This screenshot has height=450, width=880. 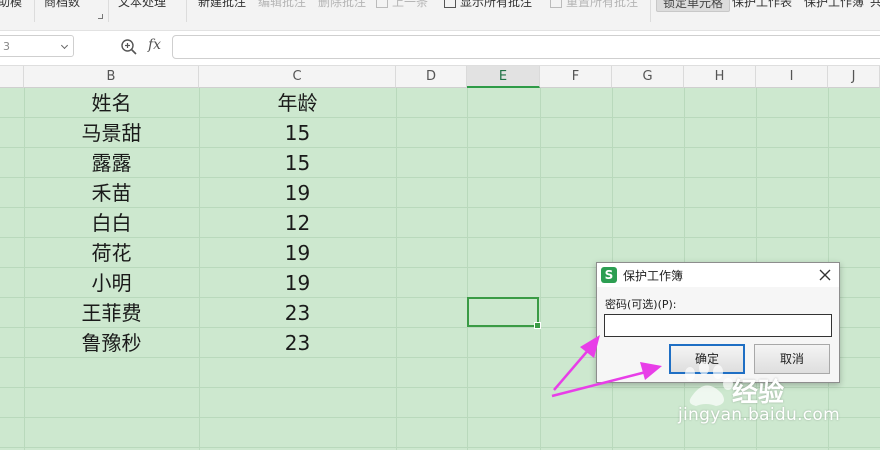 I want to click on ribbon-item-datasource: 商档数, so click(x=62, y=6).